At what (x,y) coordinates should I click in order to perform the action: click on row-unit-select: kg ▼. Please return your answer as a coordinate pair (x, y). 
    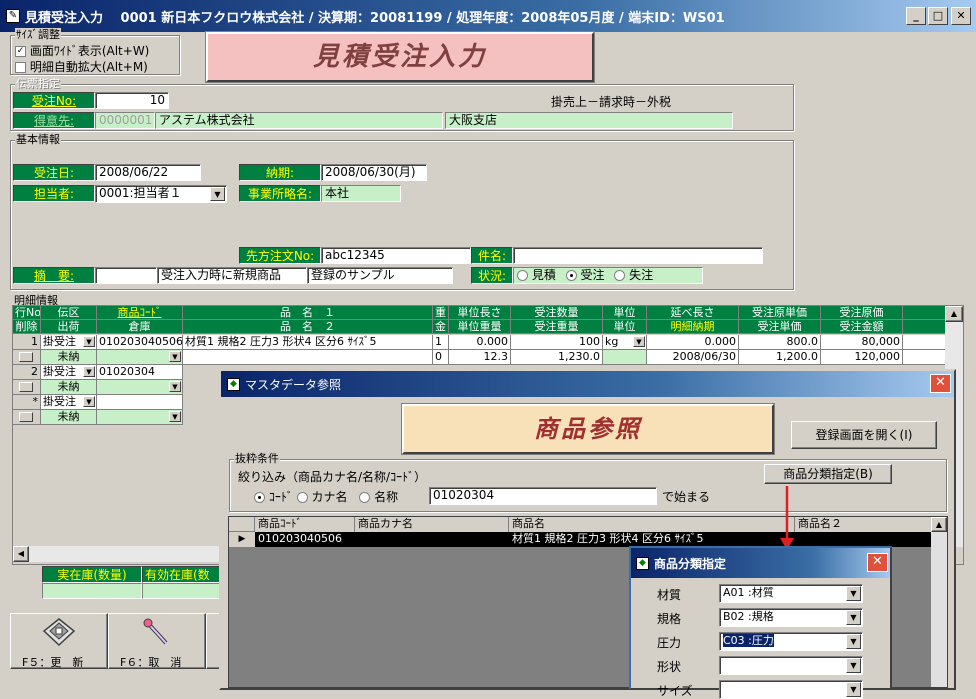
    Looking at the image, I should click on (625, 342).